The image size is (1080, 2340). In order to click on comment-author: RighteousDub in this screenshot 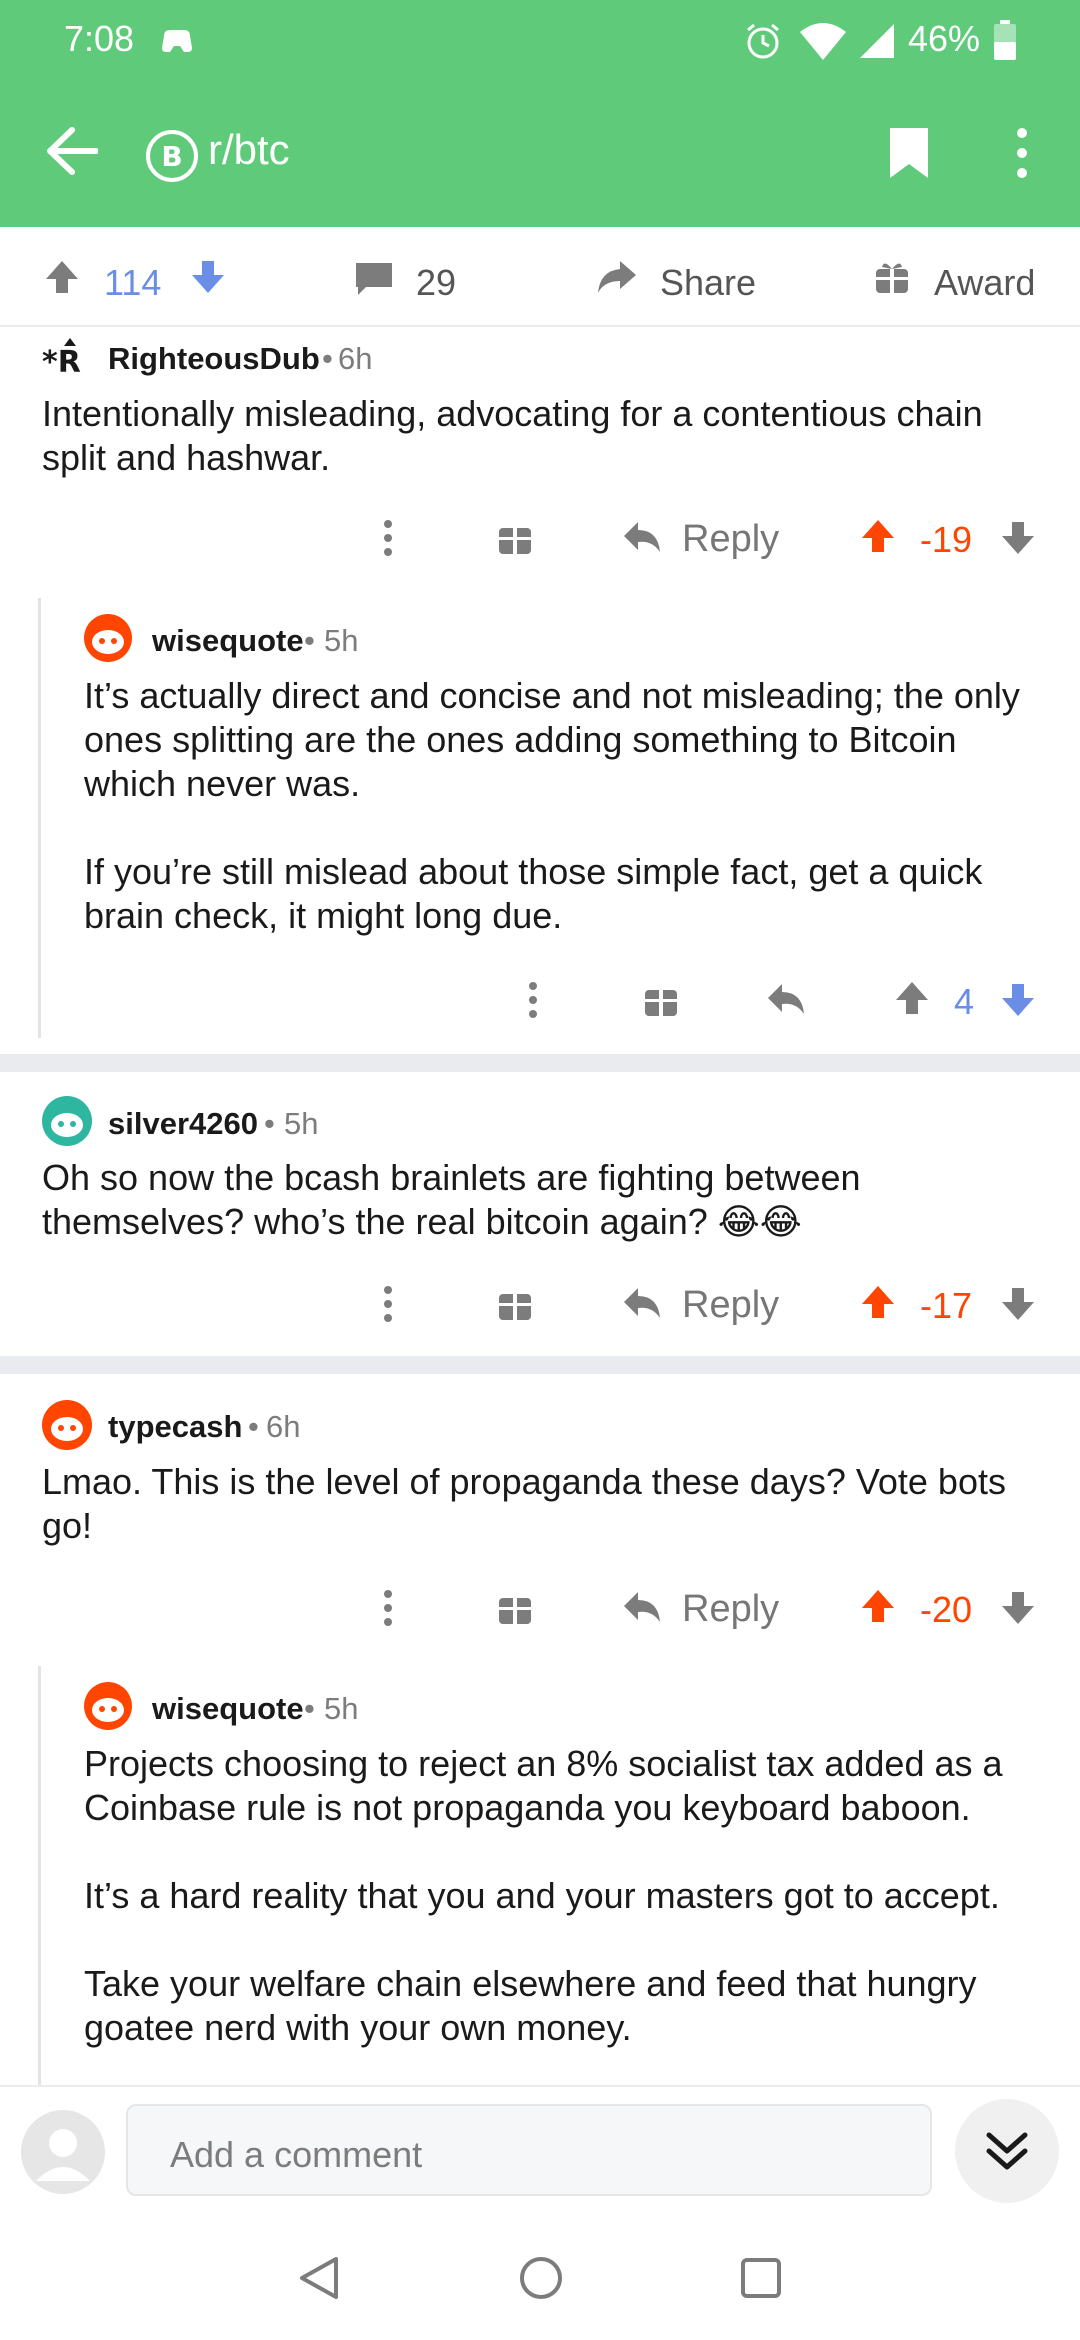, I will do `click(214, 359)`.